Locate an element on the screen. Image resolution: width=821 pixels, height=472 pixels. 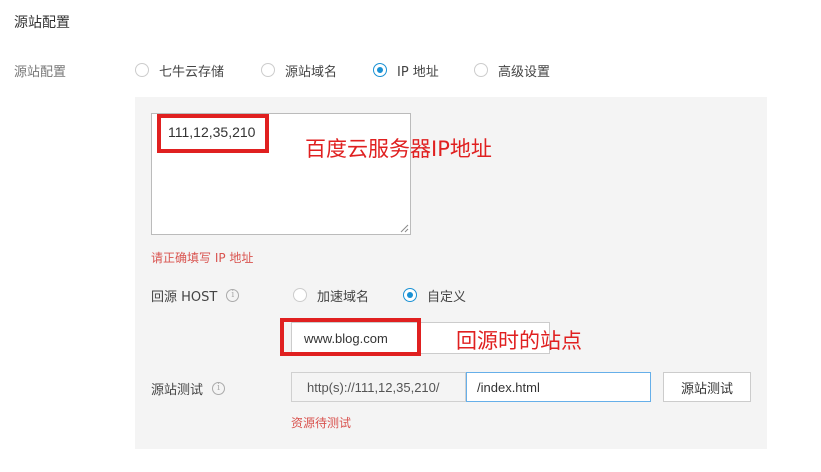
origin-test-button: 源站测试 is located at coordinates (707, 387).